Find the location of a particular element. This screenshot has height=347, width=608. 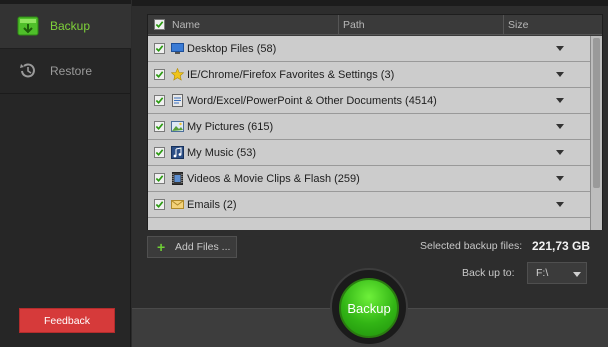

feedback-button: Feedback is located at coordinates (67, 320).